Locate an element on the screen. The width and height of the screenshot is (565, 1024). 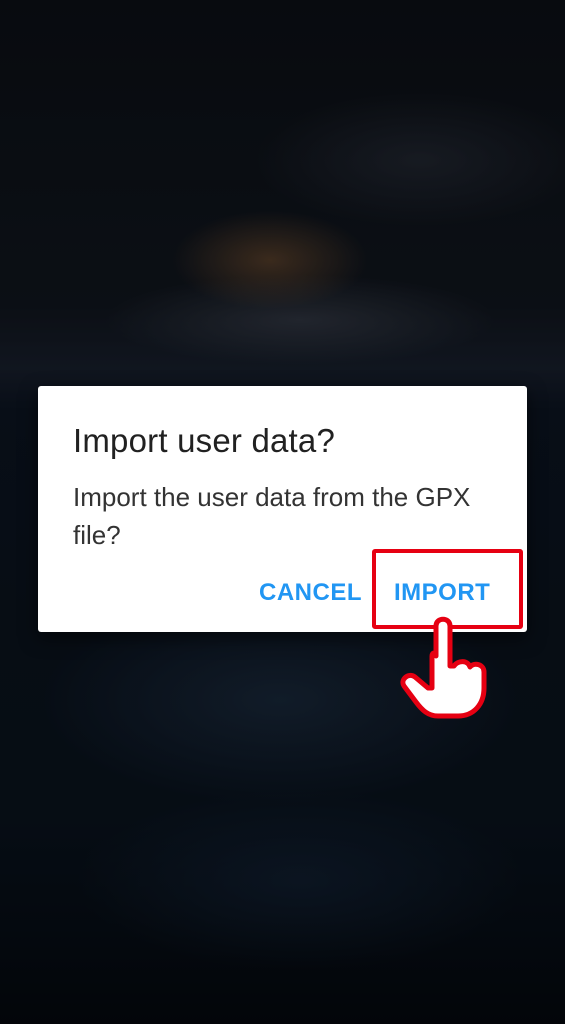
dialog-actions: CANCEL IMPORT is located at coordinates (282, 593).